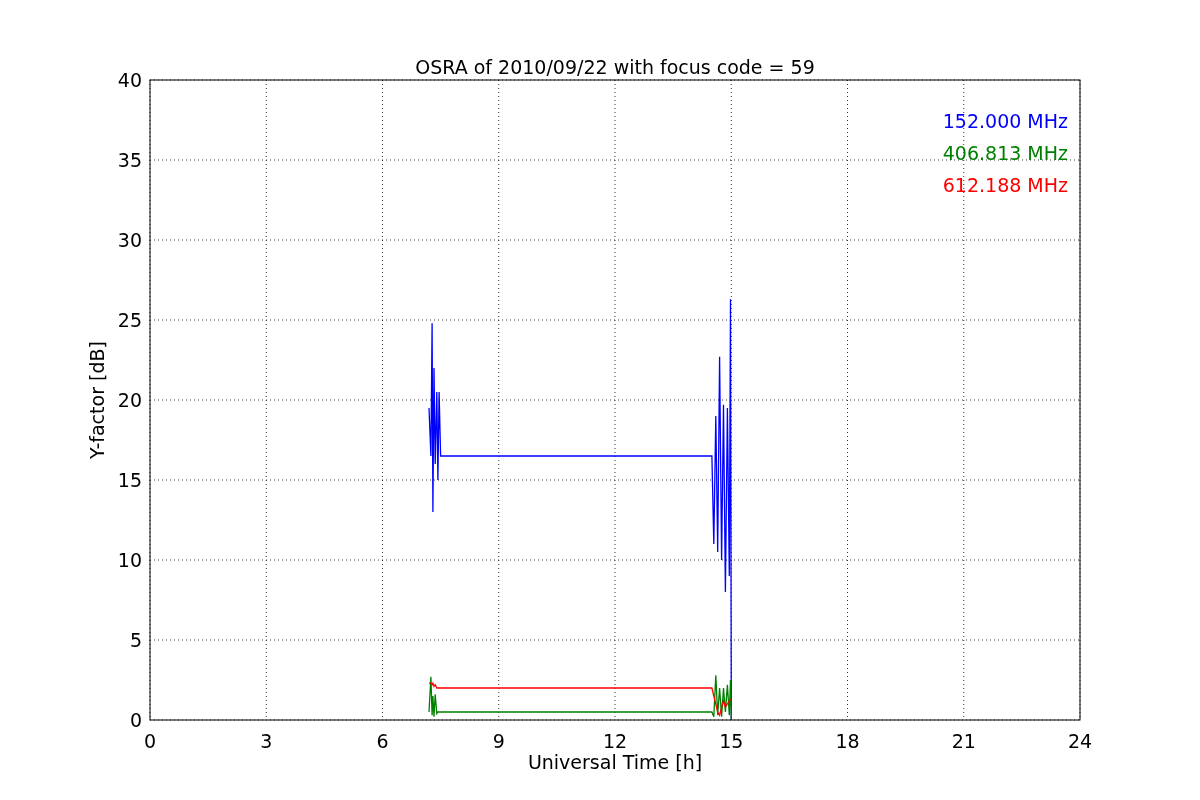 This screenshot has width=1200, height=800. What do you see at coordinates (1080, 741) in the screenshot?
I see `x-tick-label: 24` at bounding box center [1080, 741].